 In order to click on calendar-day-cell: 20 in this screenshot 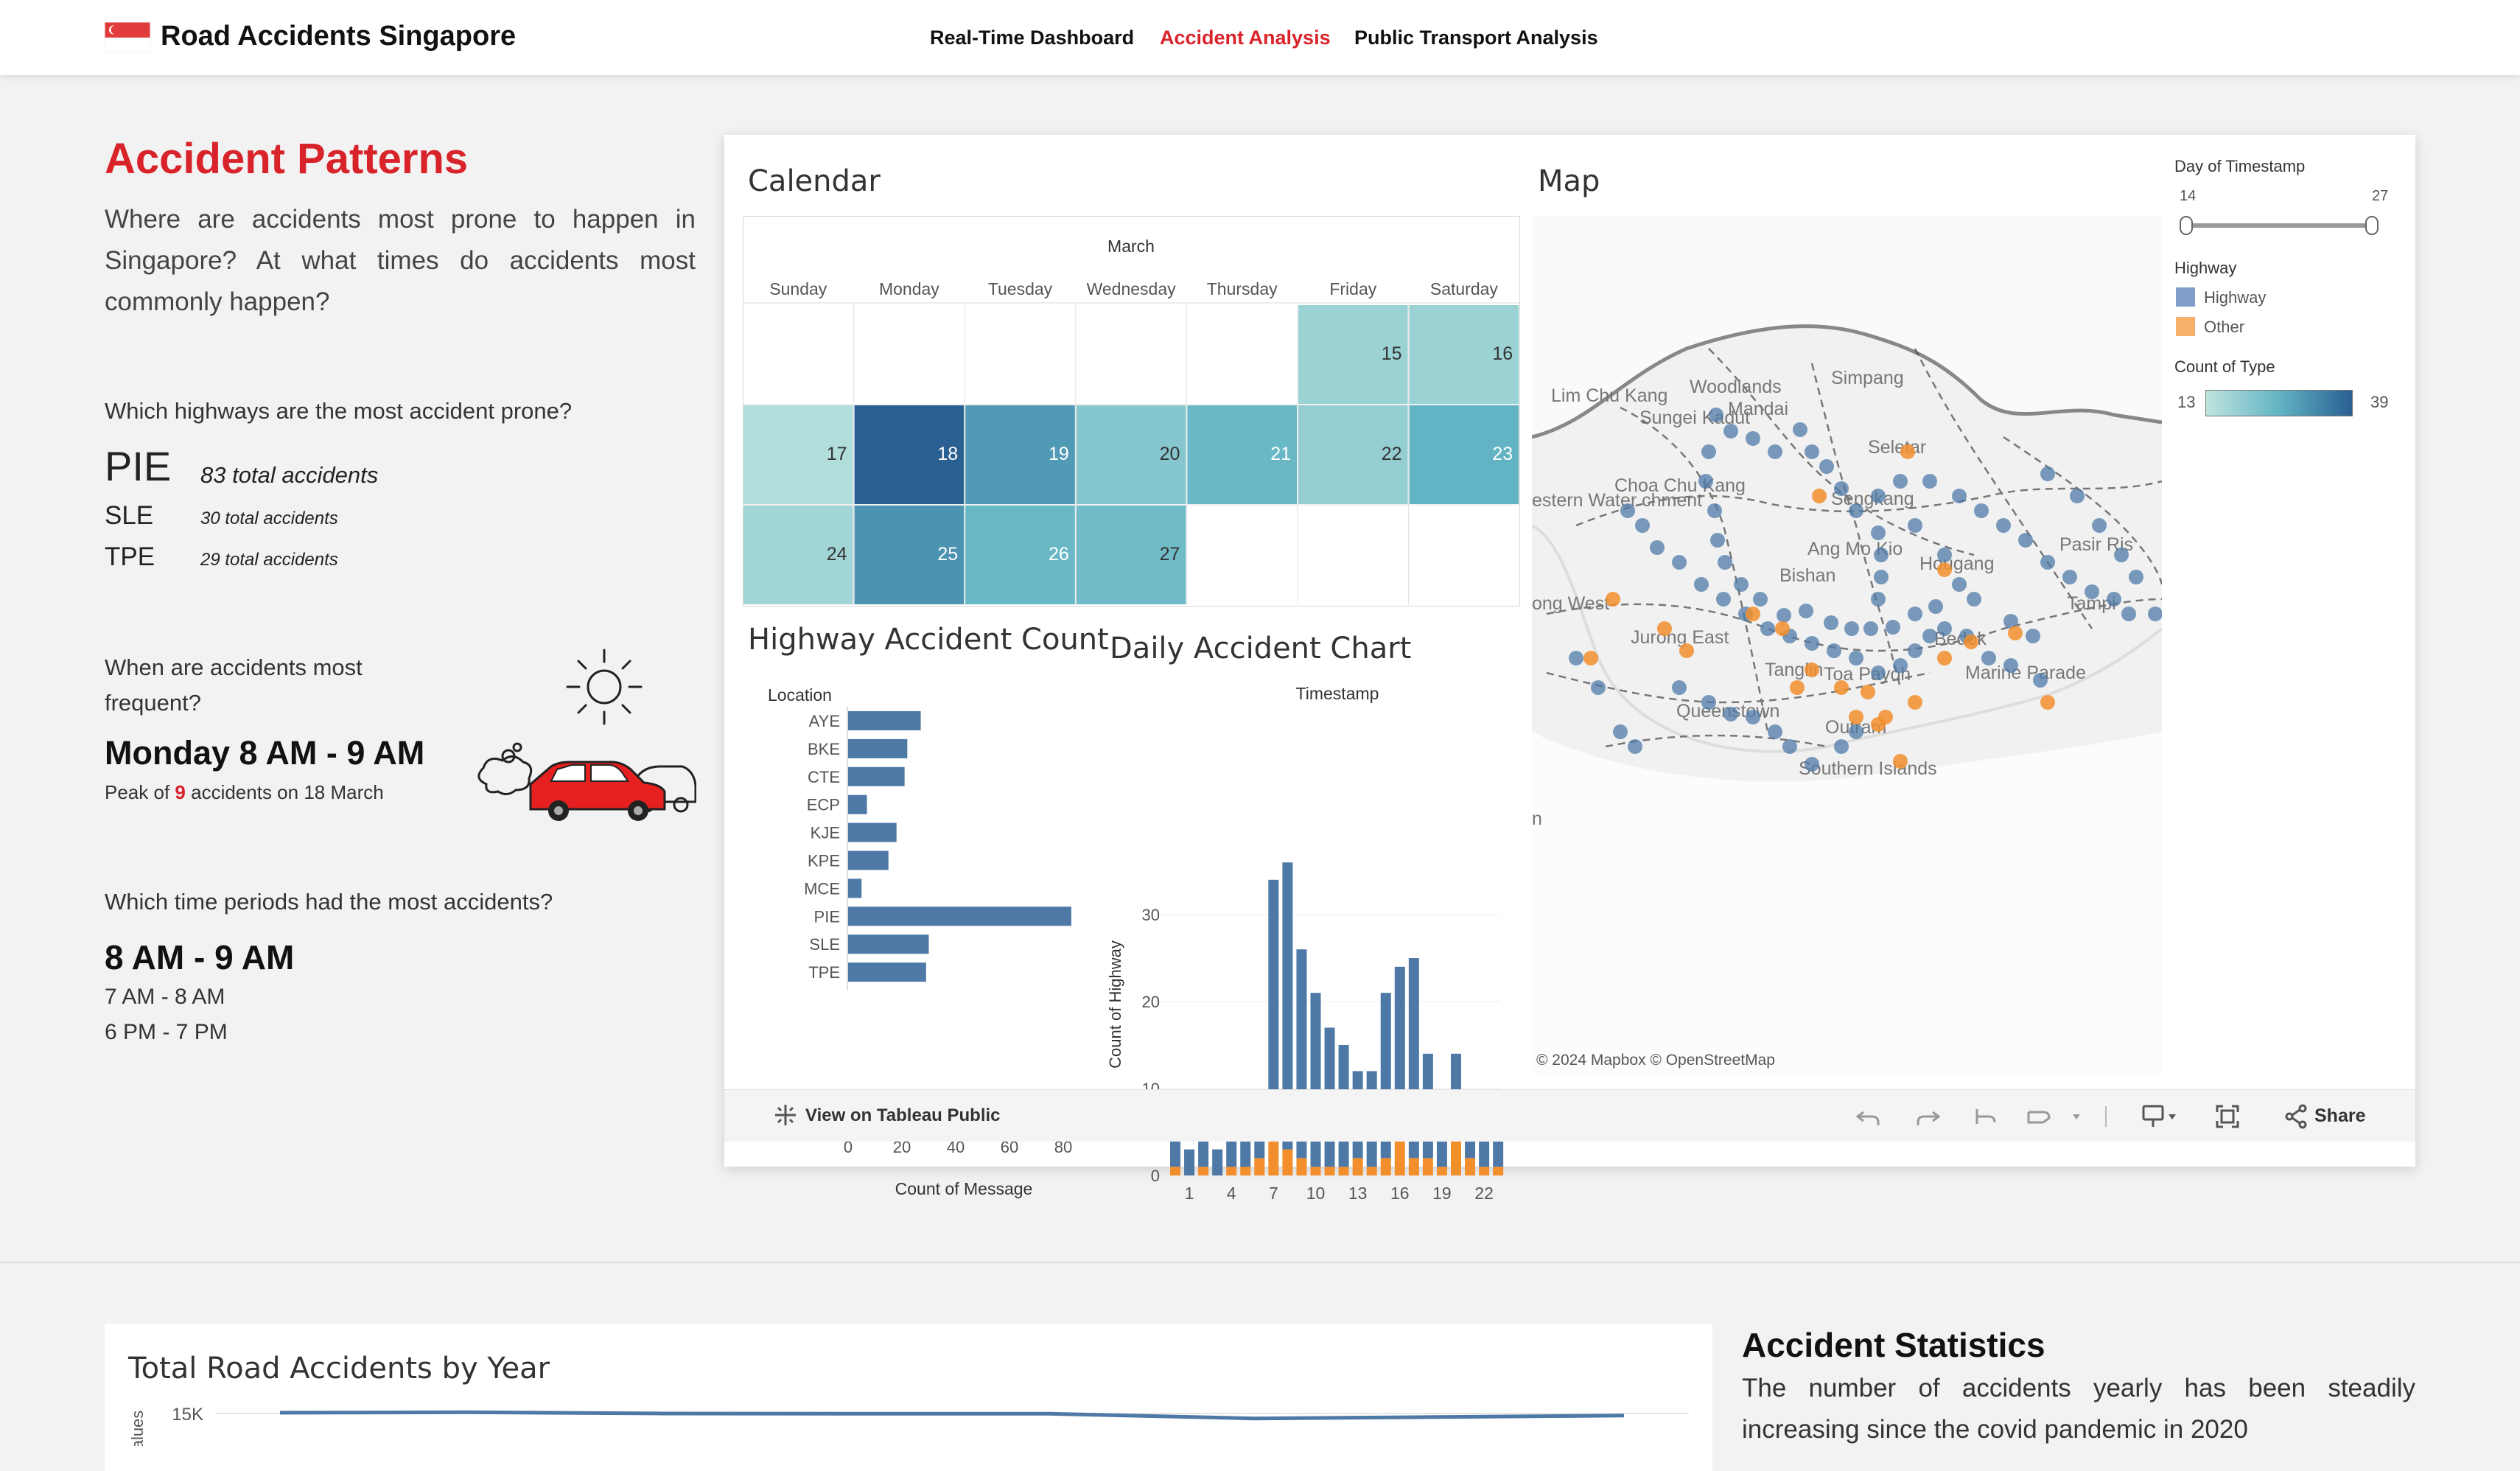, I will do `click(1131, 455)`.